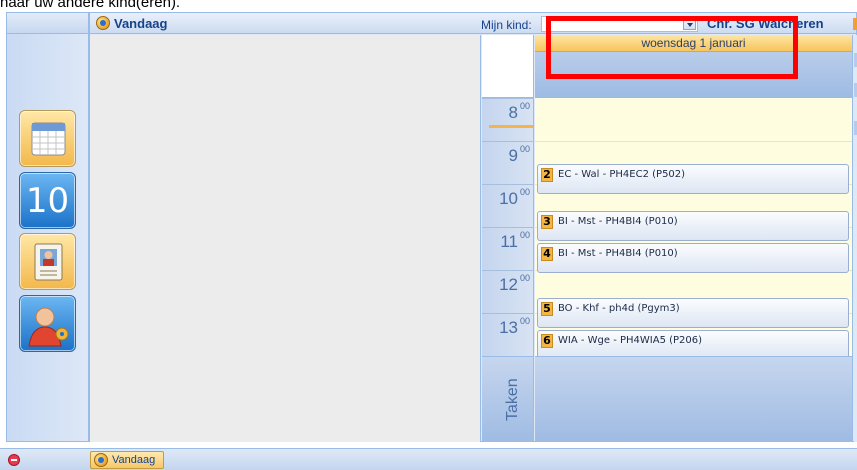  I want to click on school-icon, so click(855, 24).